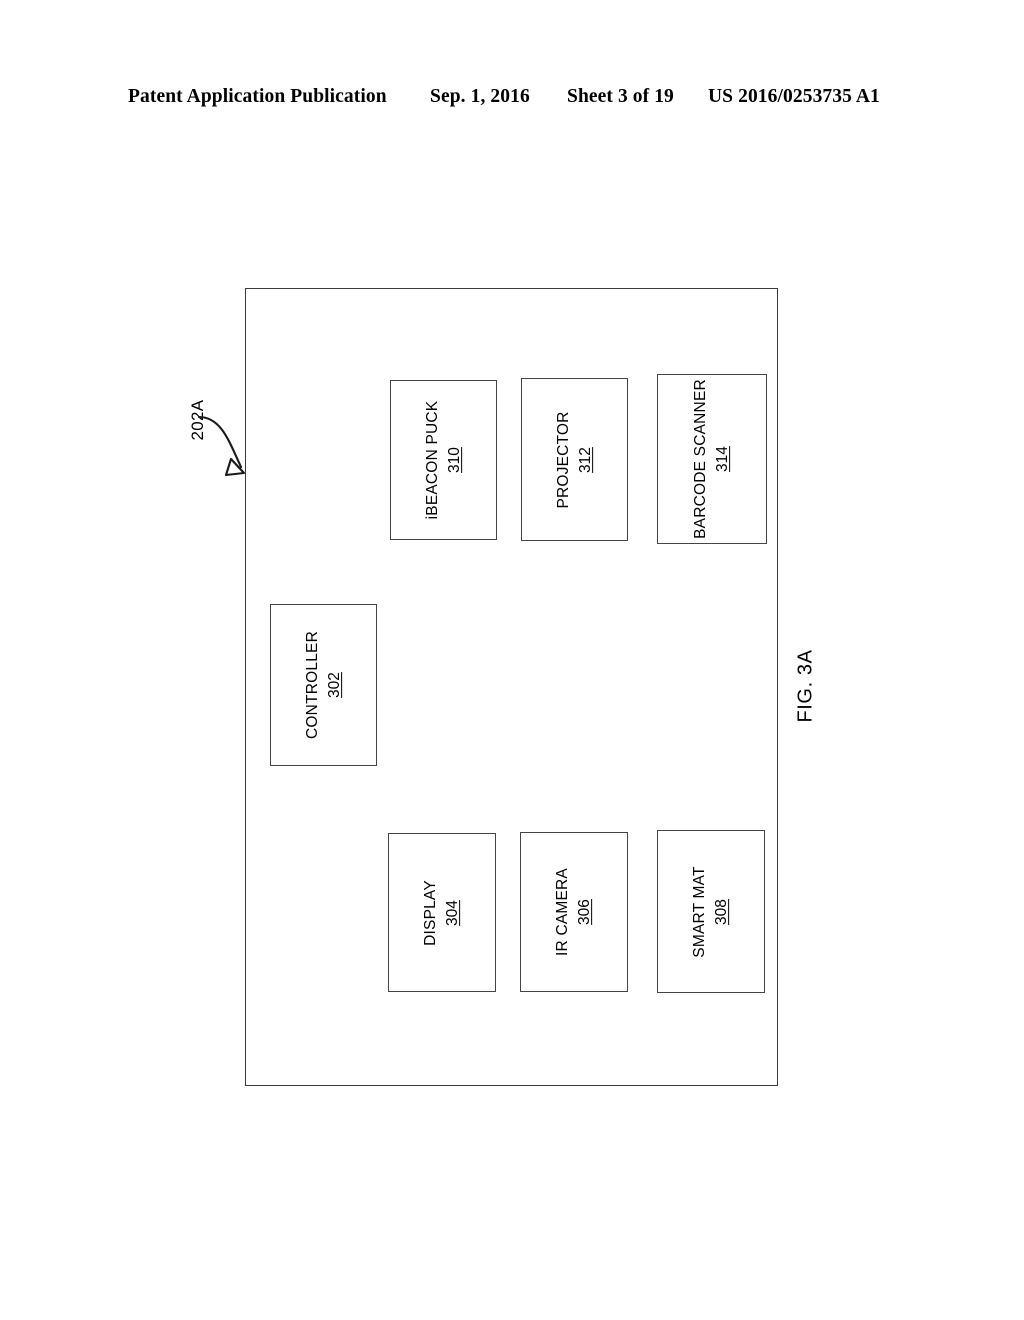 The height and width of the screenshot is (1320, 1024). I want to click on component-label-projector: PROJECTOR 312, so click(575, 459).